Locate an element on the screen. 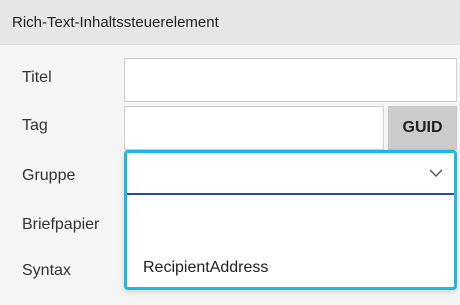 This screenshot has height=305, width=460. panel-title: Rich-Text-Inhaltssteuerelement is located at coordinates (115, 22).